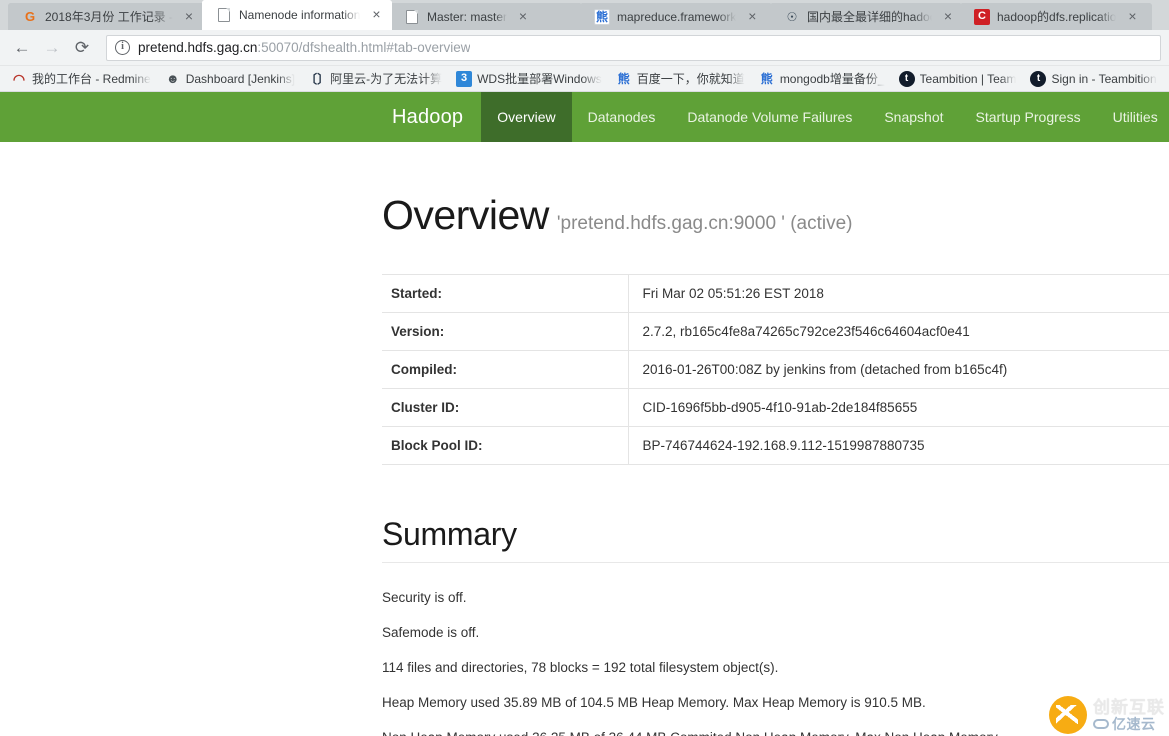 This screenshot has height=736, width=1169. What do you see at coordinates (52, 48) in the screenshot?
I see `forward-button: →` at bounding box center [52, 48].